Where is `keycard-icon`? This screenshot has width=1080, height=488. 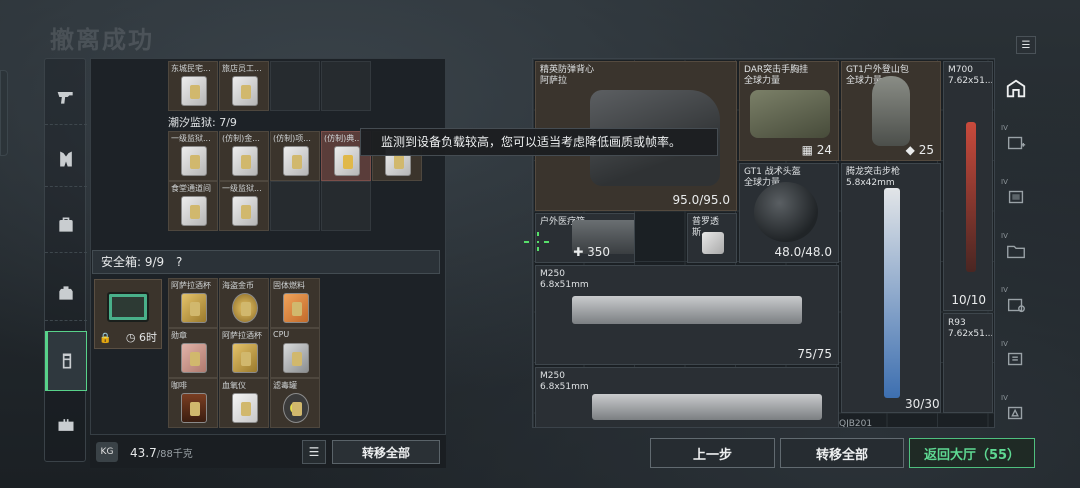 keycard-icon is located at coordinates (194, 211).